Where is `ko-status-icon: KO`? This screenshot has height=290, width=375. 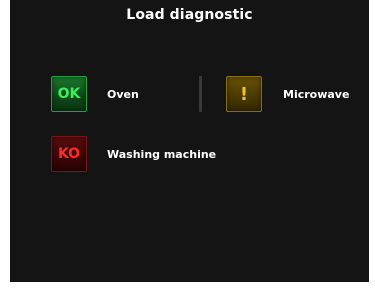
ko-status-icon: KO is located at coordinates (69, 154).